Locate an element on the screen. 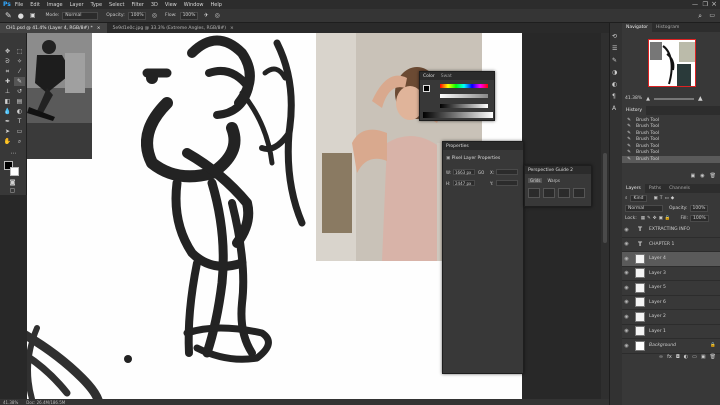  link-icon: GO is located at coordinates (481, 172).